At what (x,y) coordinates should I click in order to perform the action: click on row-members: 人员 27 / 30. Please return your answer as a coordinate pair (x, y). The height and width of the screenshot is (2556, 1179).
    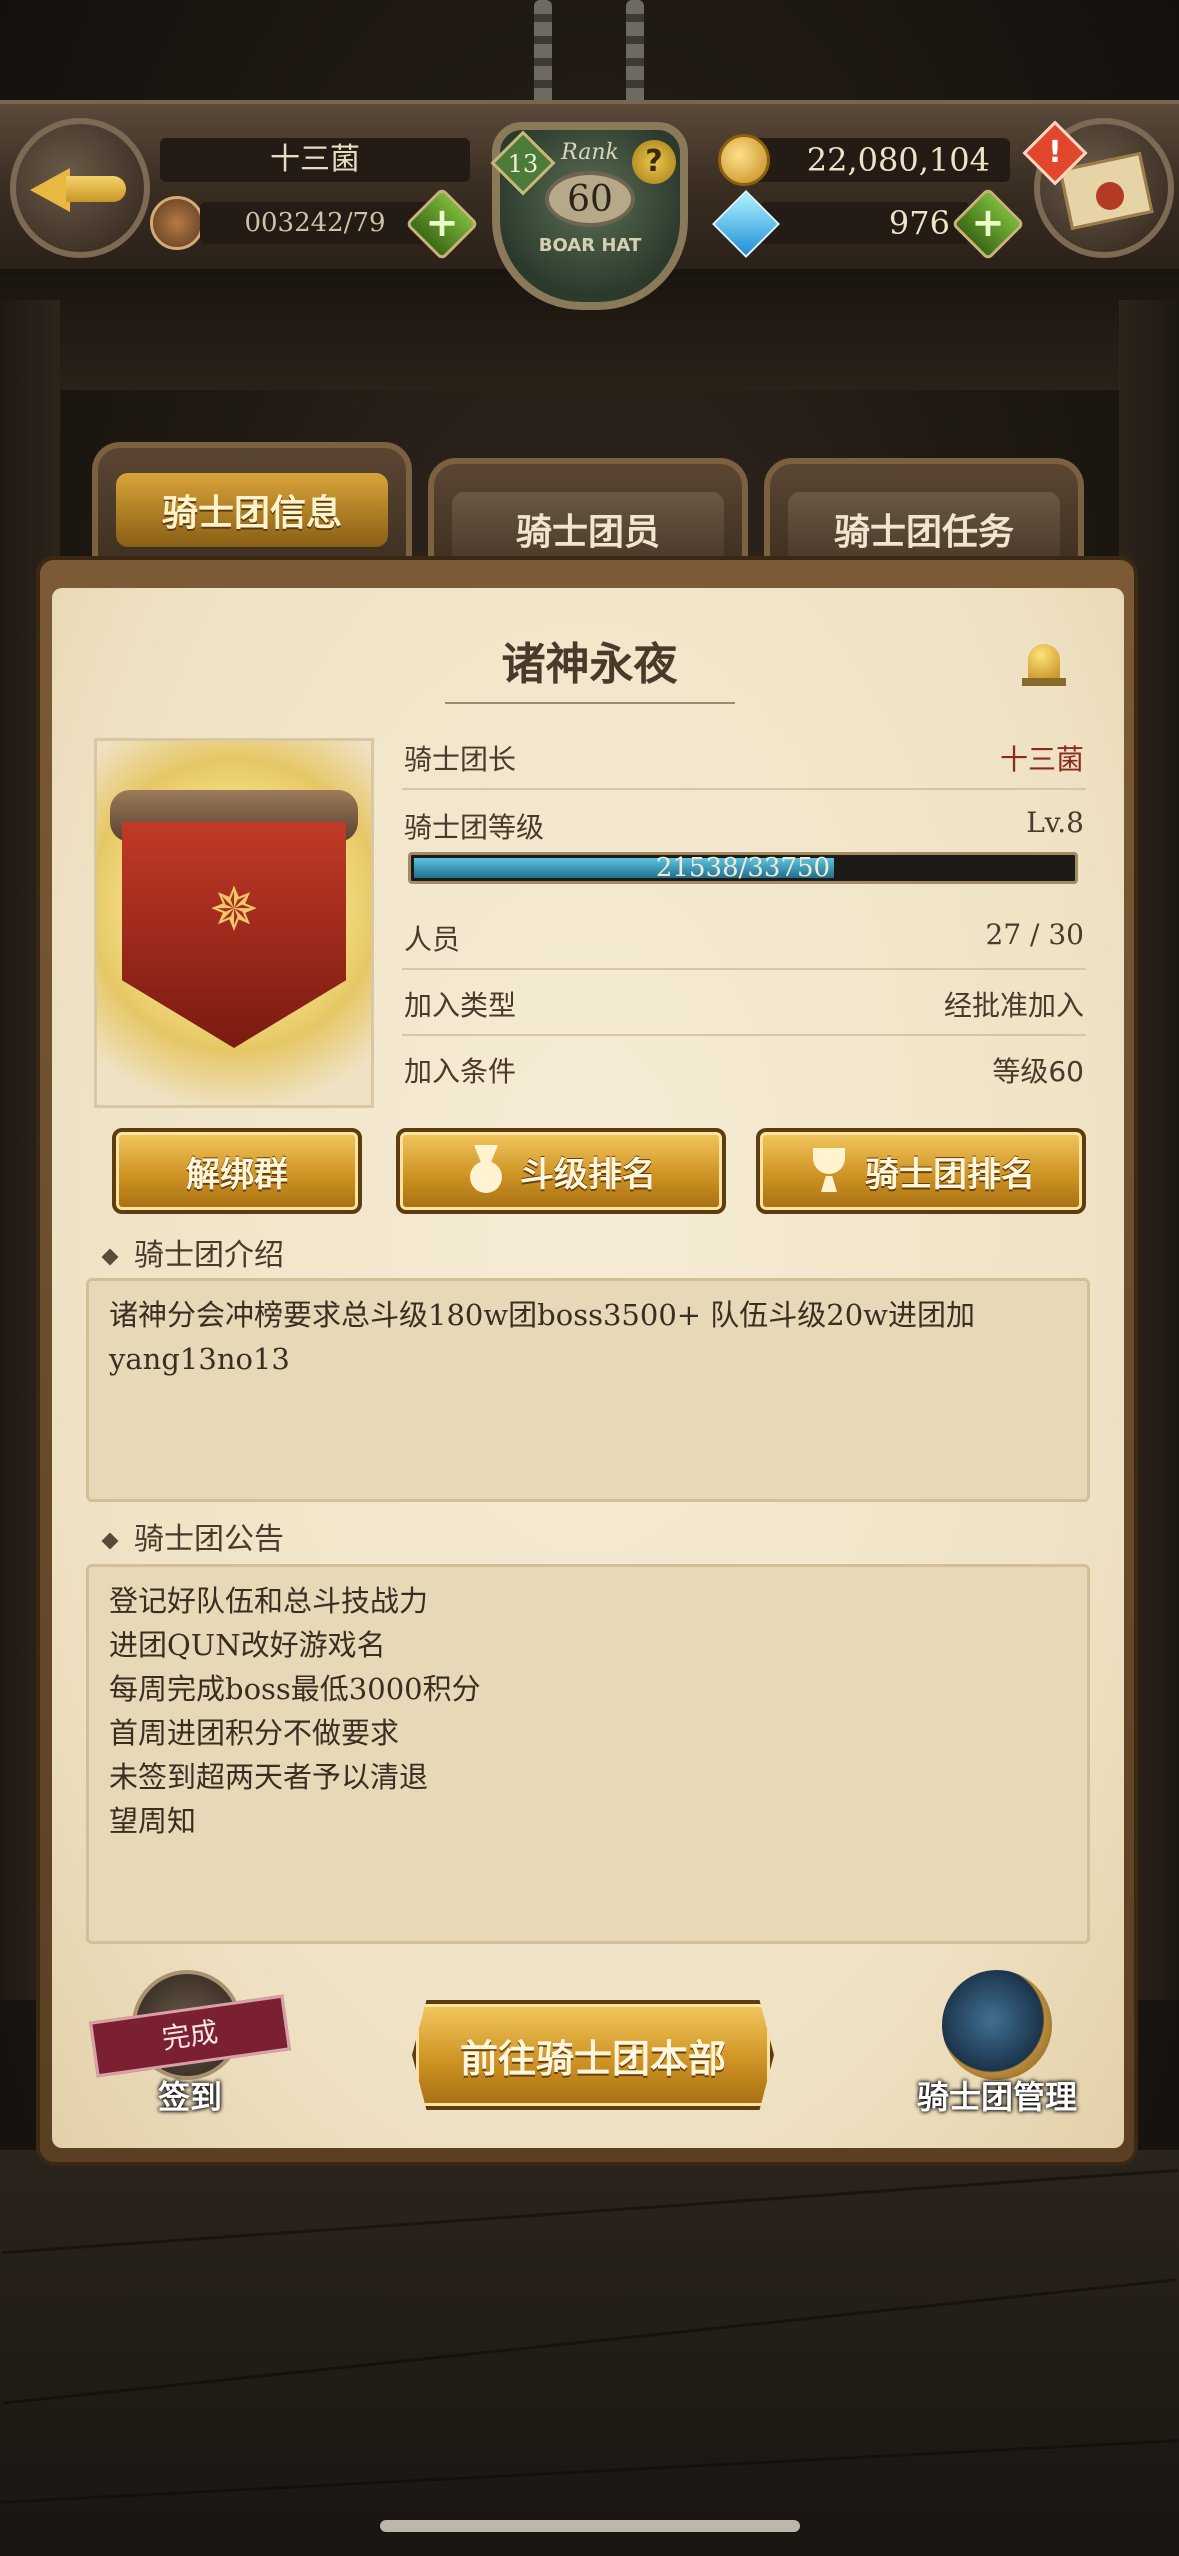
    Looking at the image, I should click on (744, 939).